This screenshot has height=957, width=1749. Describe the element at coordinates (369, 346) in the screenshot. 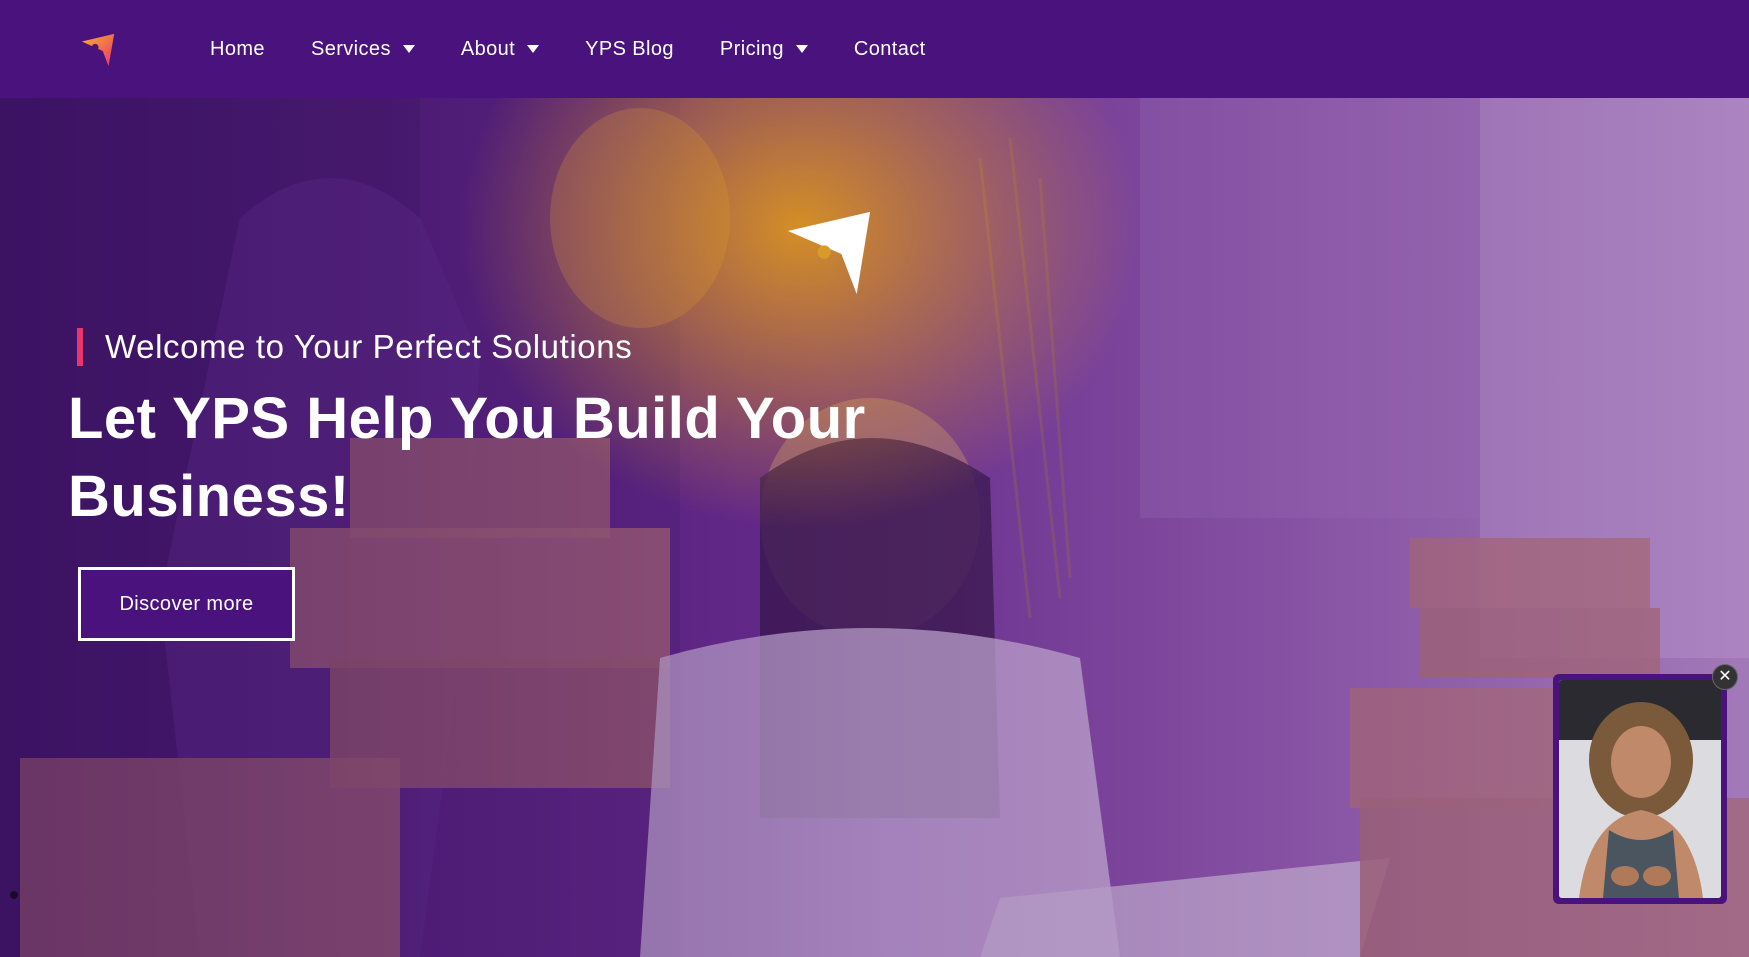

I see `tagline-text: Welcome to Your Perfect Solutions` at that location.